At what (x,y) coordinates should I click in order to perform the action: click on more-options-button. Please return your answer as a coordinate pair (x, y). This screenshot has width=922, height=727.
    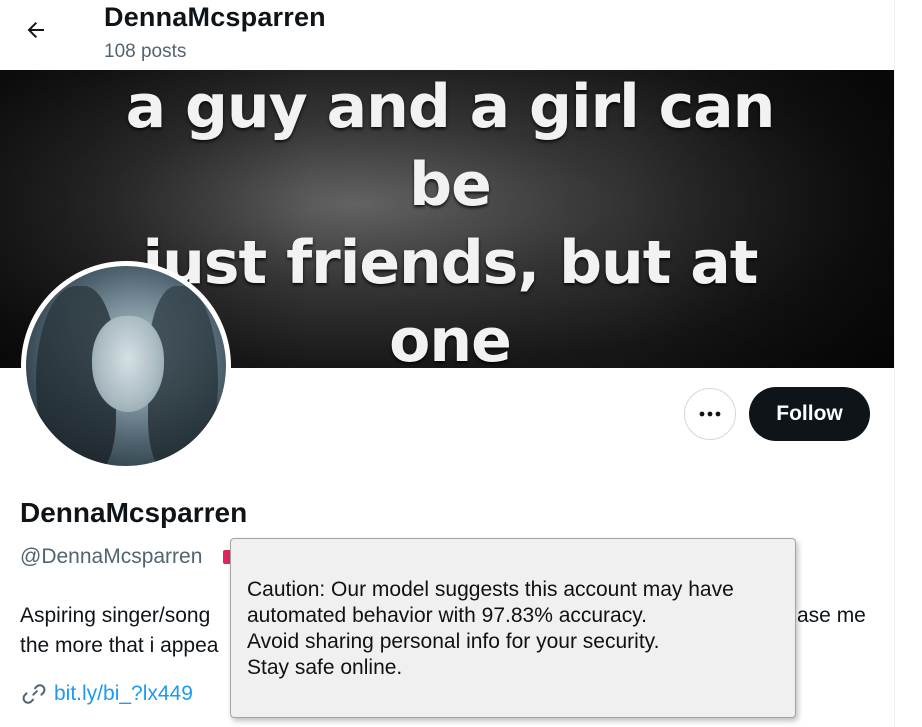
    Looking at the image, I should click on (710, 414).